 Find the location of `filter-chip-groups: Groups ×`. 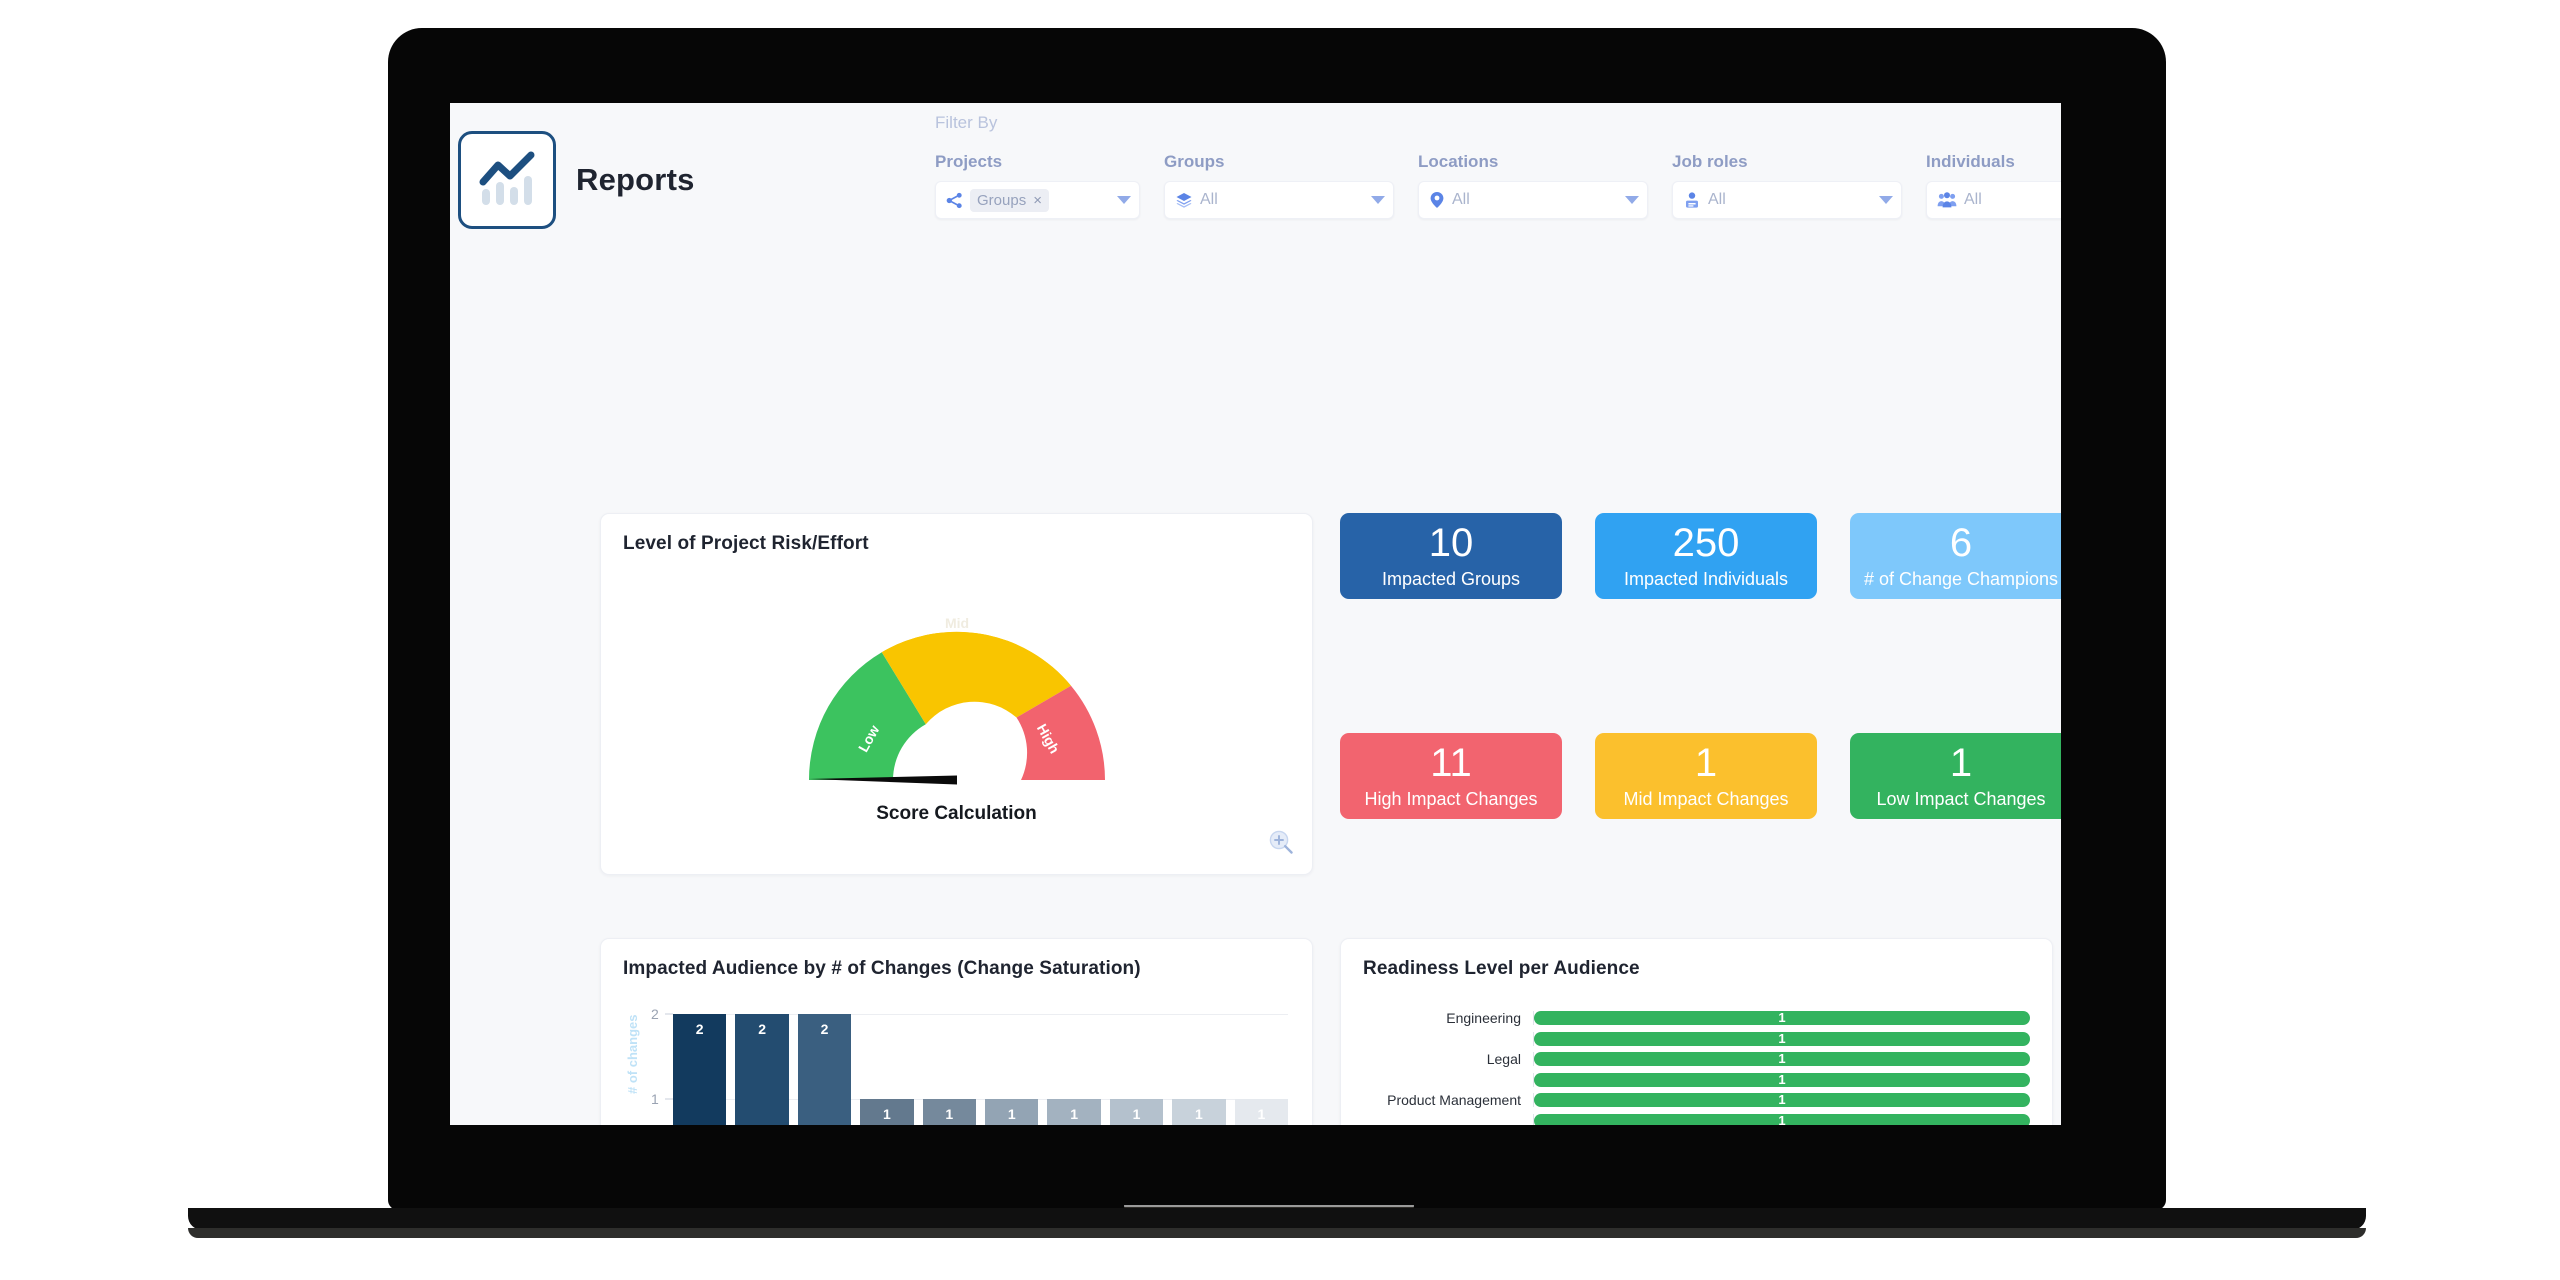

filter-chip-groups: Groups × is located at coordinates (1009, 200).